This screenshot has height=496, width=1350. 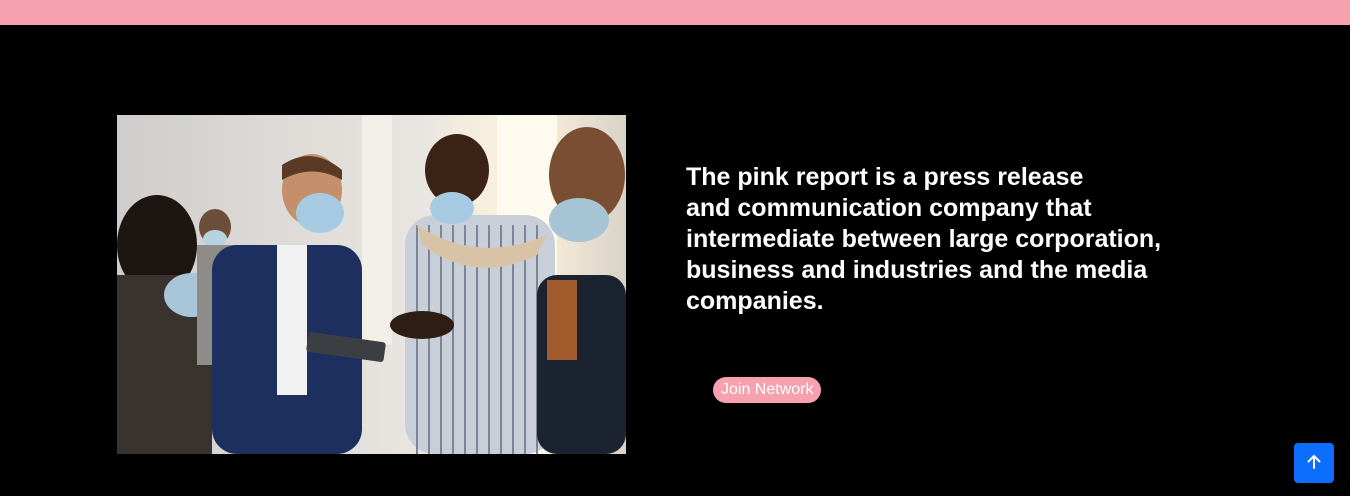 I want to click on headline-line: The pink report is a press release, so click(x=885, y=177).